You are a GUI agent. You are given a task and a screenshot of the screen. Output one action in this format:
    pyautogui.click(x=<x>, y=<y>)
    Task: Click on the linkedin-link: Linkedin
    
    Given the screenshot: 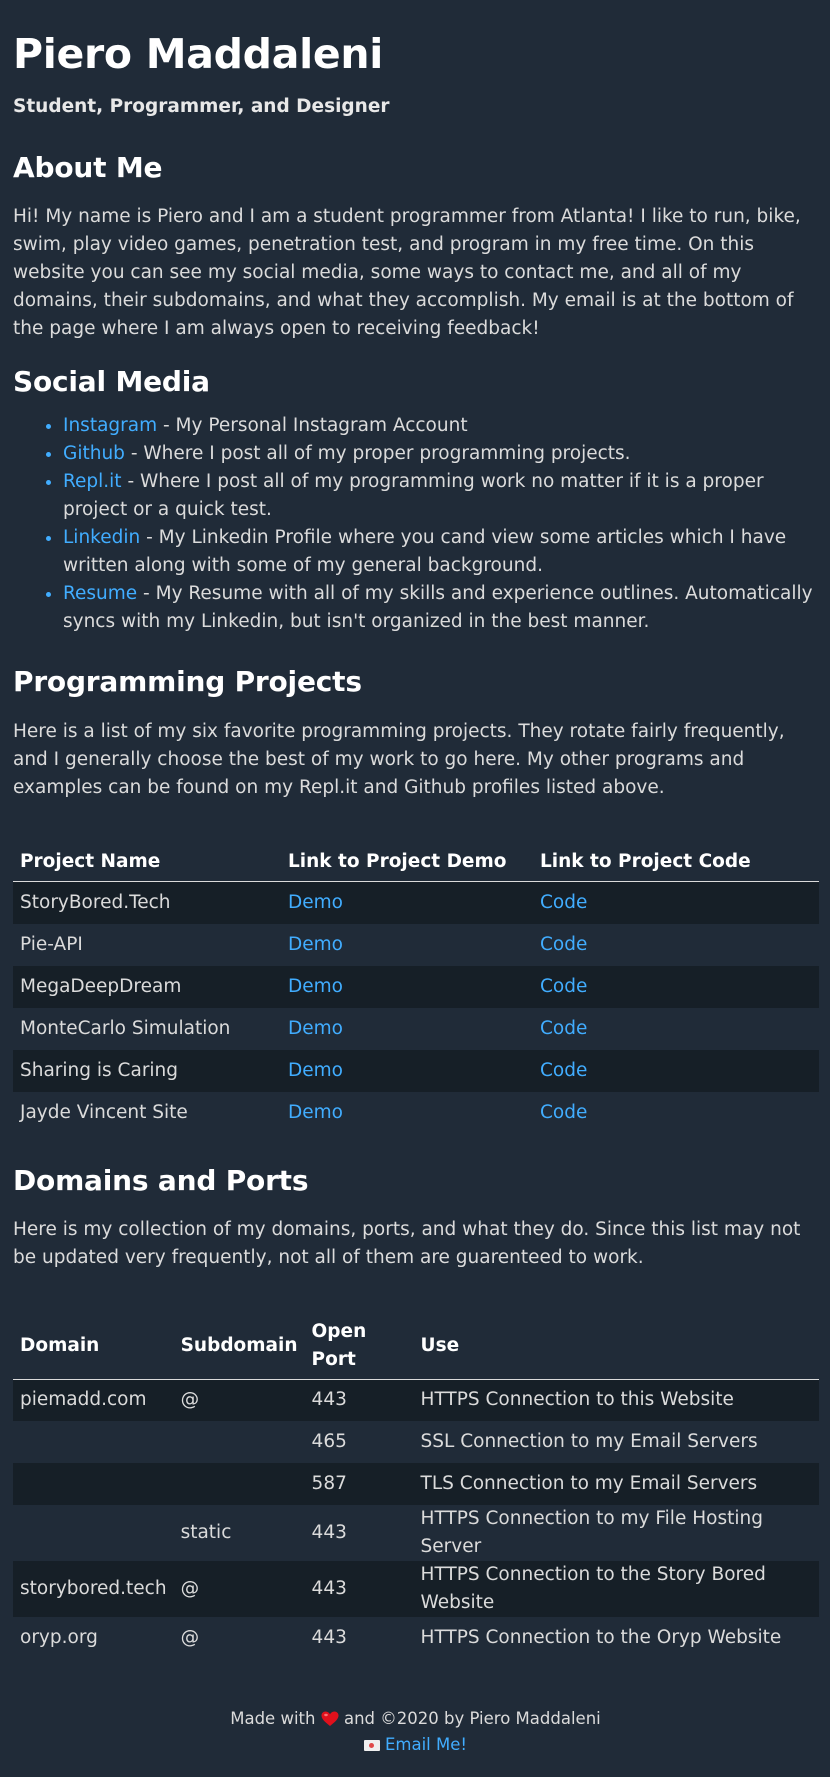 What is the action you would take?
    pyautogui.click(x=101, y=537)
    